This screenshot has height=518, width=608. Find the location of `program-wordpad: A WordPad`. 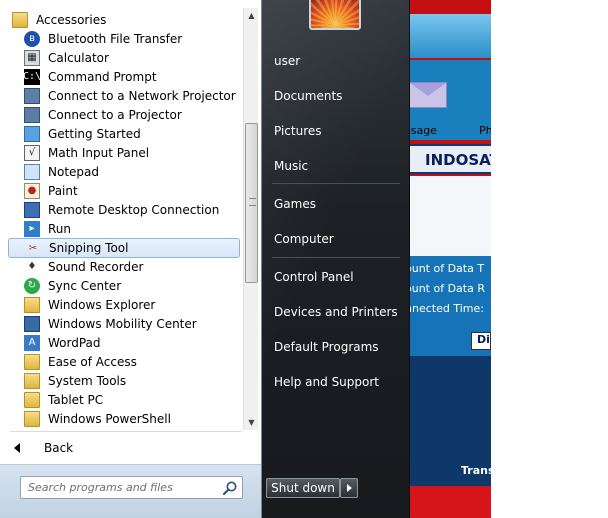

program-wordpad: A WordPad is located at coordinates (124, 342).